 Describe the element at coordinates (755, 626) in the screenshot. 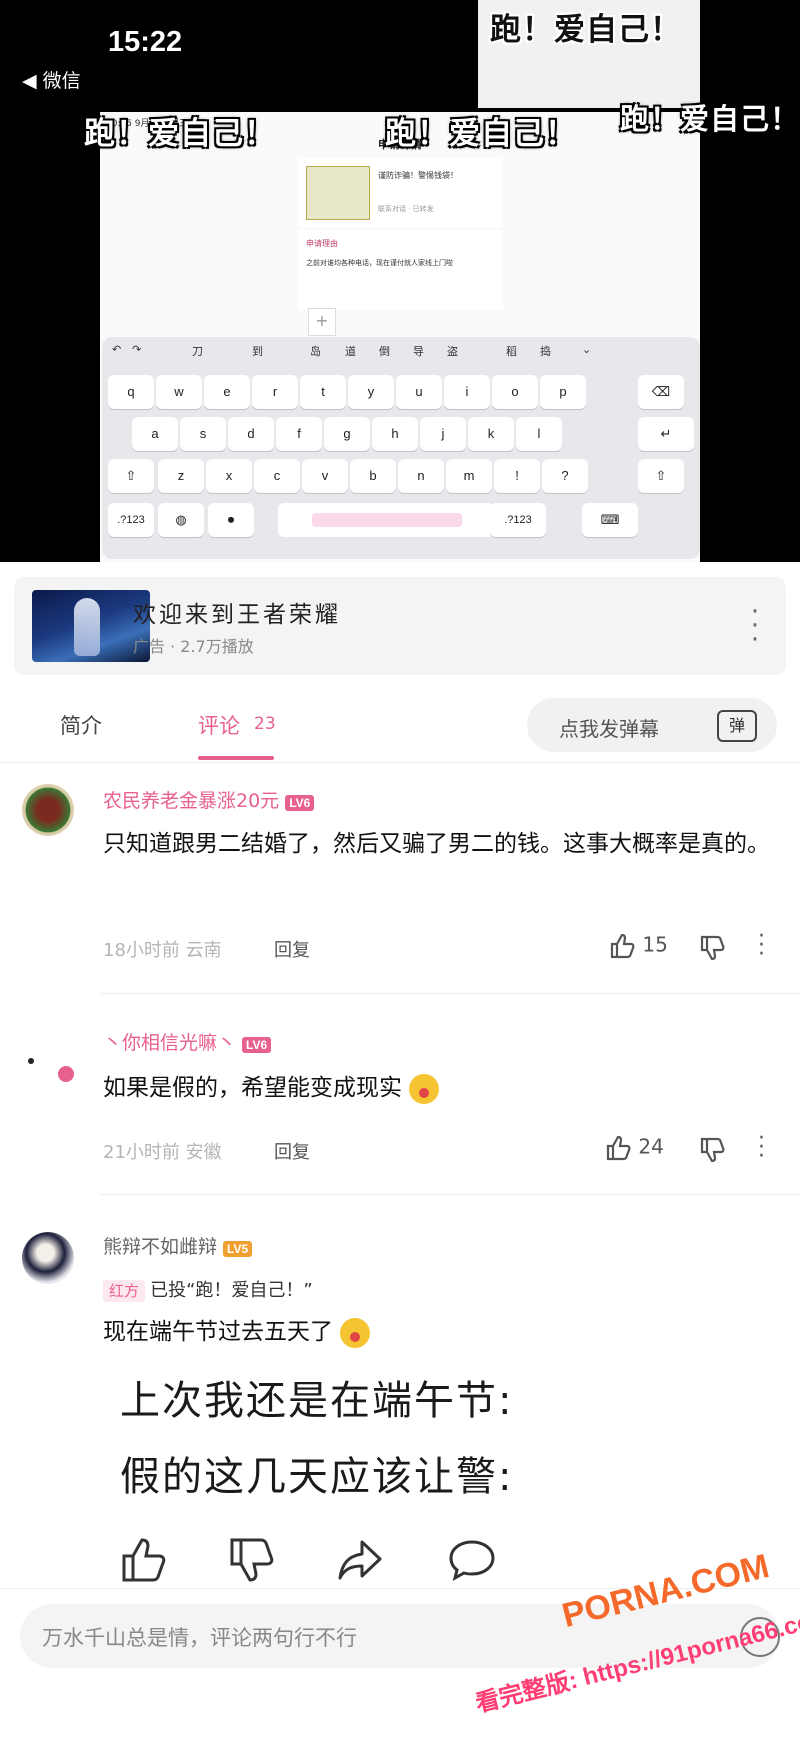

I see `more-options-icon: · · ·` at that location.